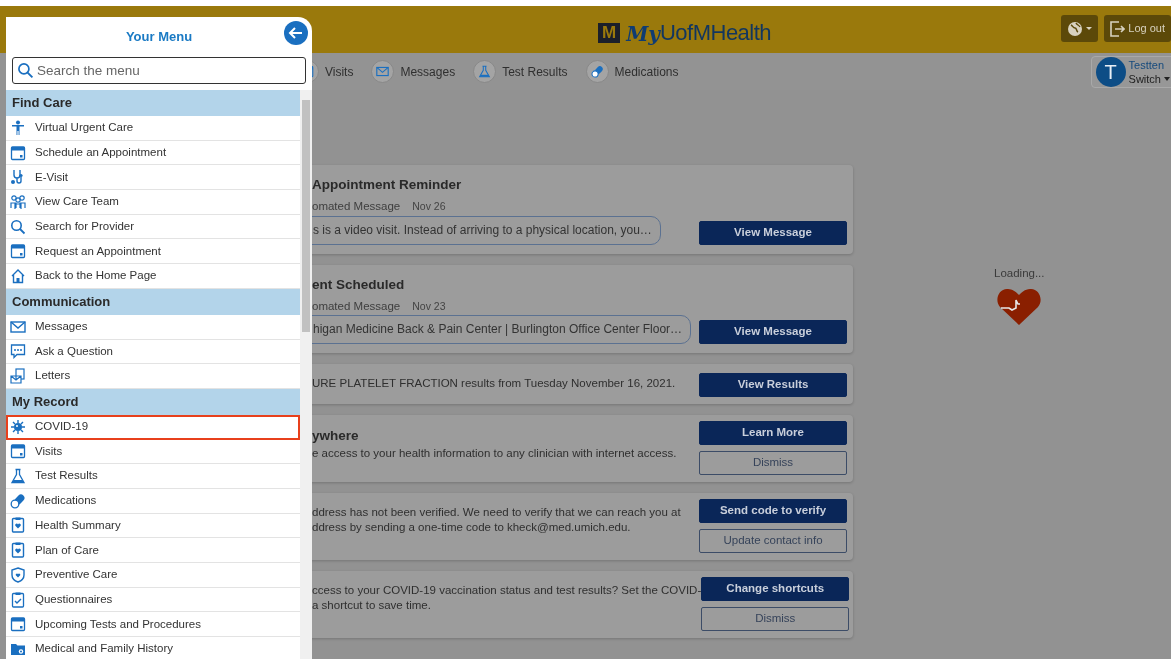 This screenshot has height=659, width=1171. I want to click on menu-title: Your Menu, so click(159, 37).